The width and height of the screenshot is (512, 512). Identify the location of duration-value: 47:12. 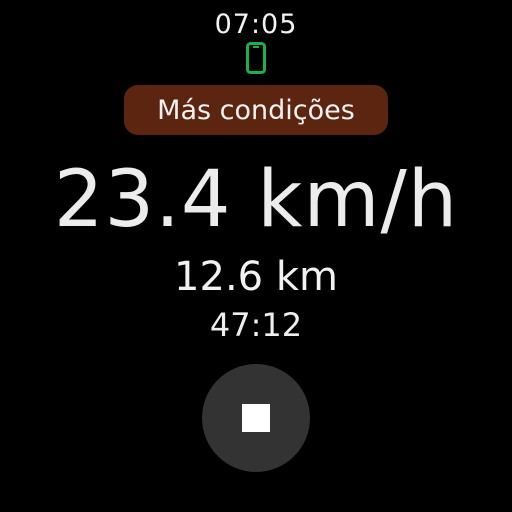
(256, 325).